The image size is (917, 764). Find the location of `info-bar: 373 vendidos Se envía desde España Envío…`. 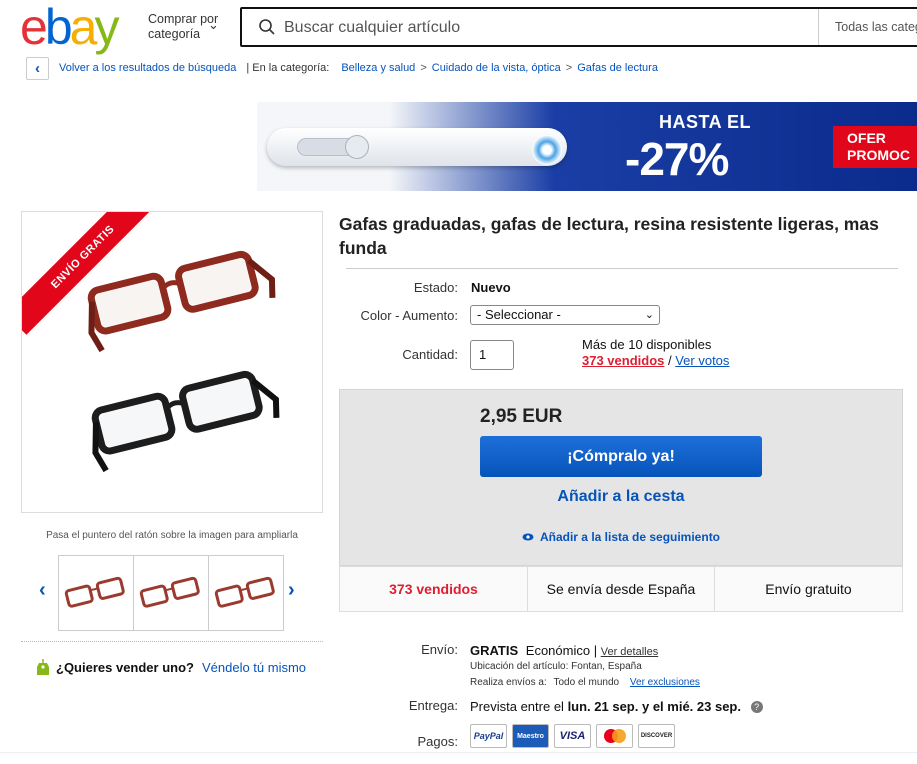

info-bar: 373 vendidos Se envía desde España Envío… is located at coordinates (621, 589).